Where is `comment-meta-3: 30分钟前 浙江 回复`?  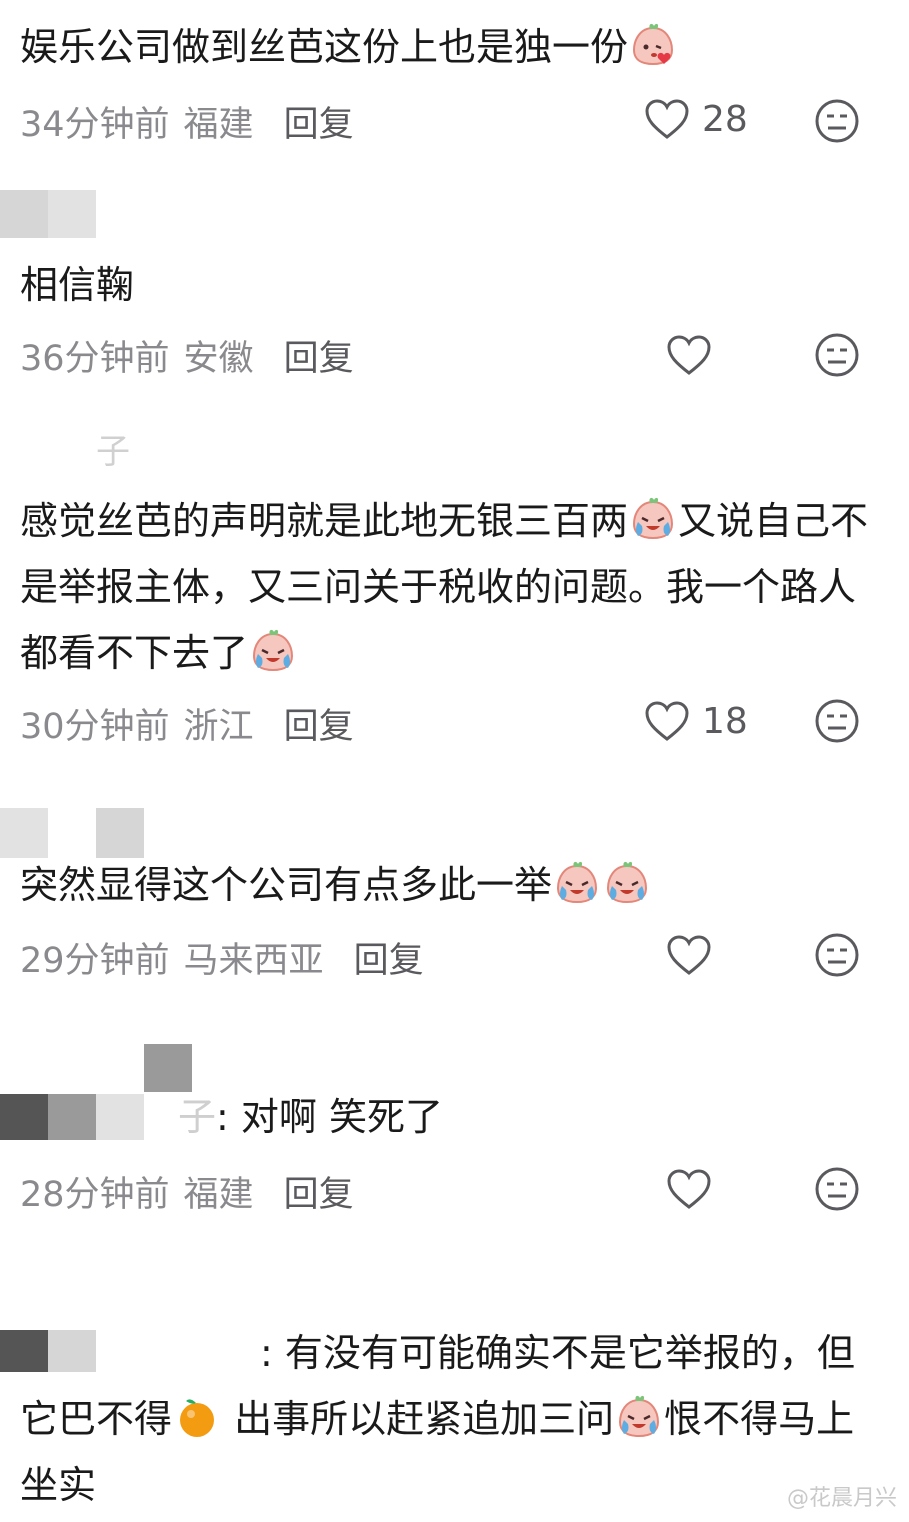
comment-meta-3: 30分钟前 浙江 回复 is located at coordinates (187, 723).